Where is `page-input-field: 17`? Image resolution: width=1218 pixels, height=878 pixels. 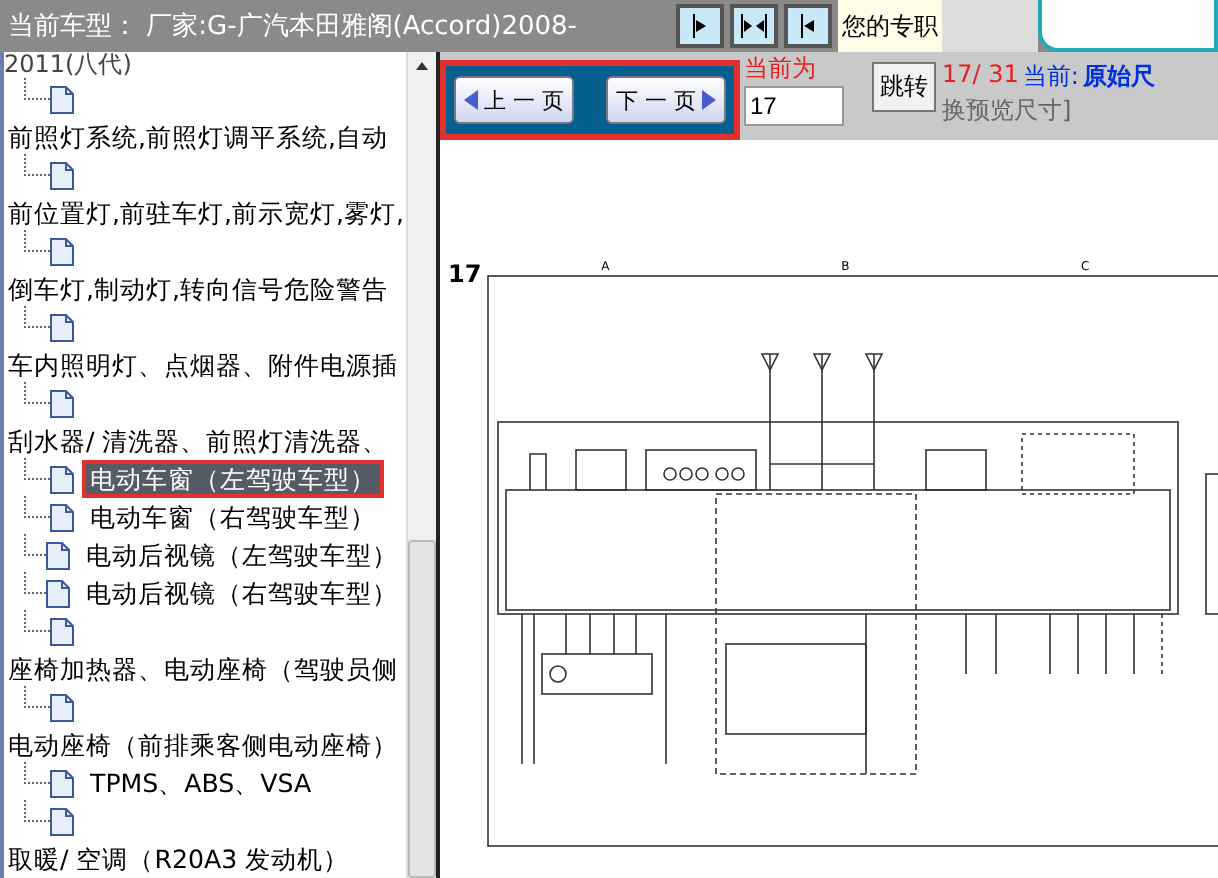
page-input-field: 17 is located at coordinates (794, 106).